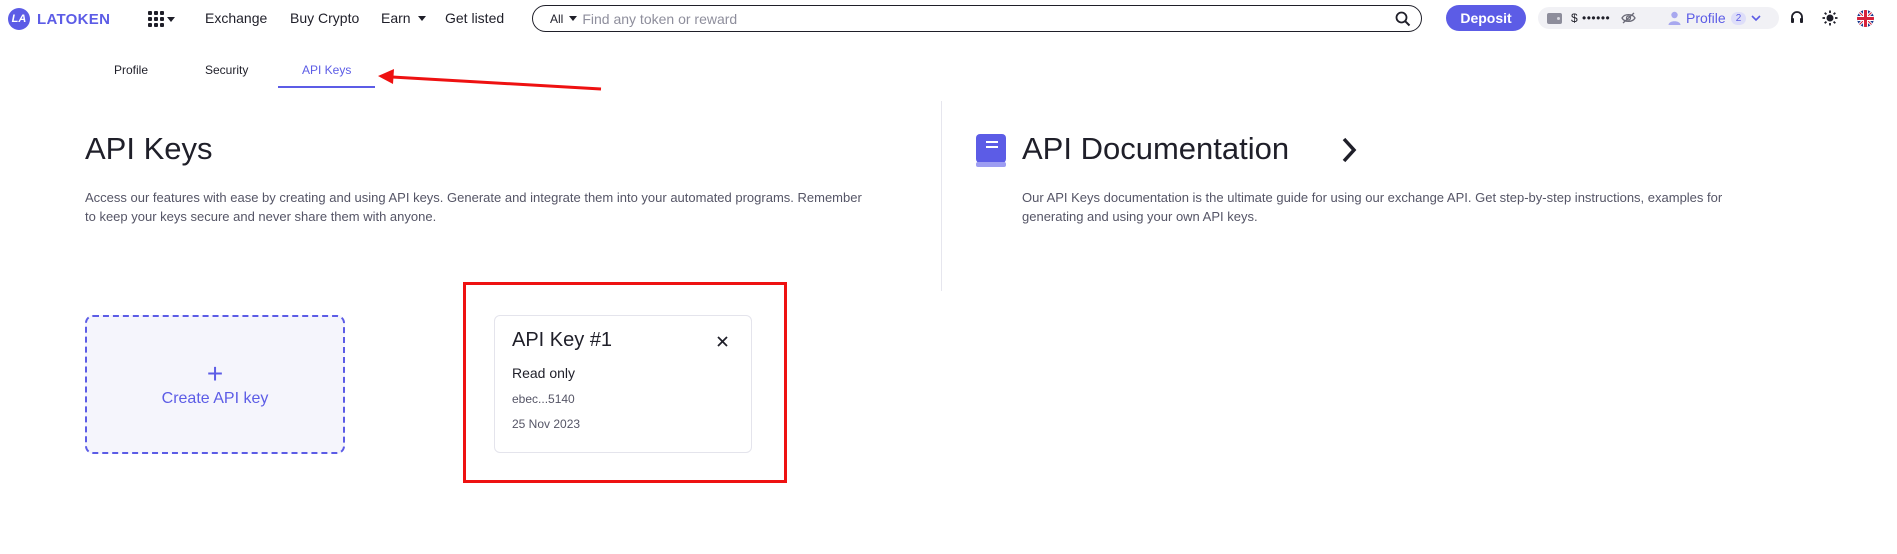 The height and width of the screenshot is (554, 1897). I want to click on latoken-logo-icon: LA, so click(19, 19).